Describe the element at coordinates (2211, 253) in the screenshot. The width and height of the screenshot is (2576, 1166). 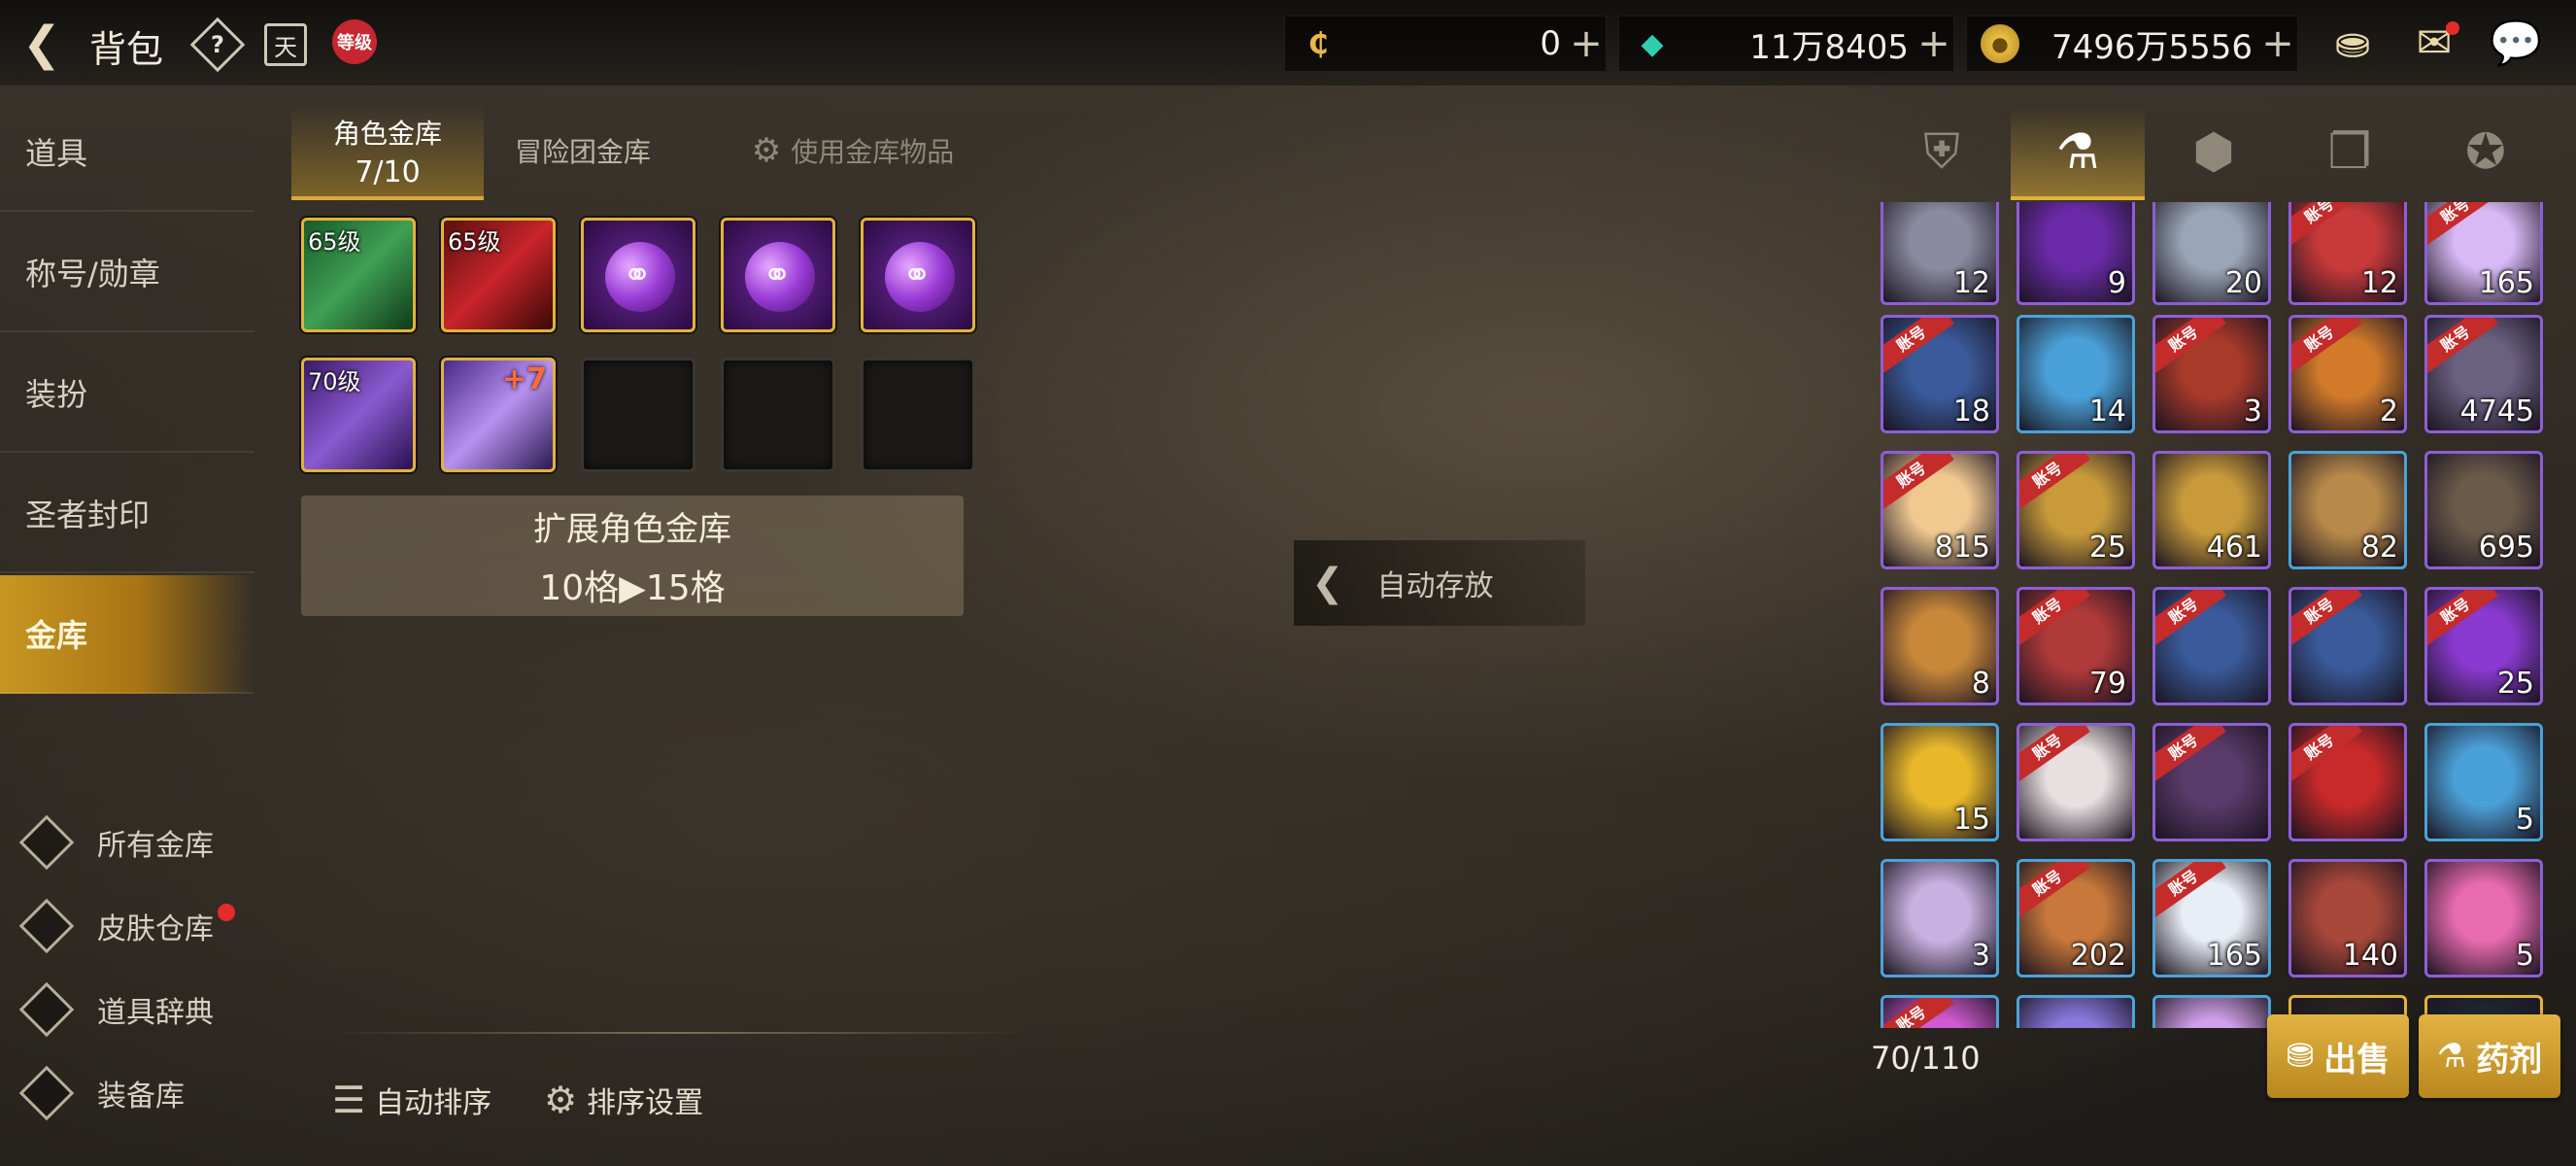
I see `inventory-item: 20` at that location.